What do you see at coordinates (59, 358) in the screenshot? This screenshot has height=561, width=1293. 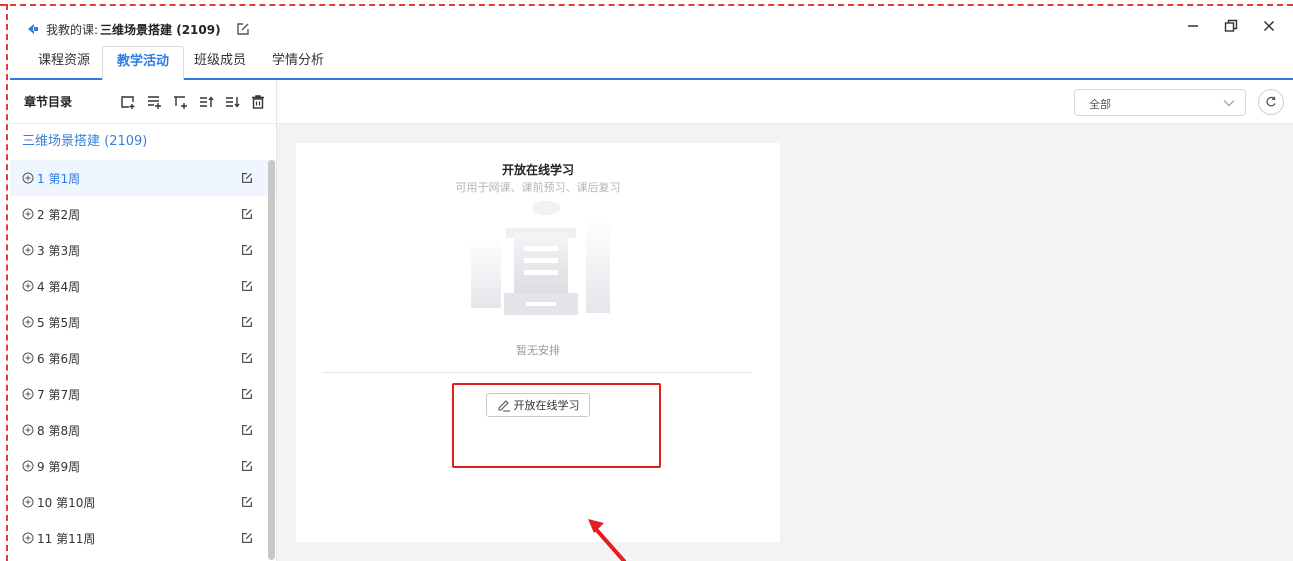 I see `chapter-label: 6 第6周` at bounding box center [59, 358].